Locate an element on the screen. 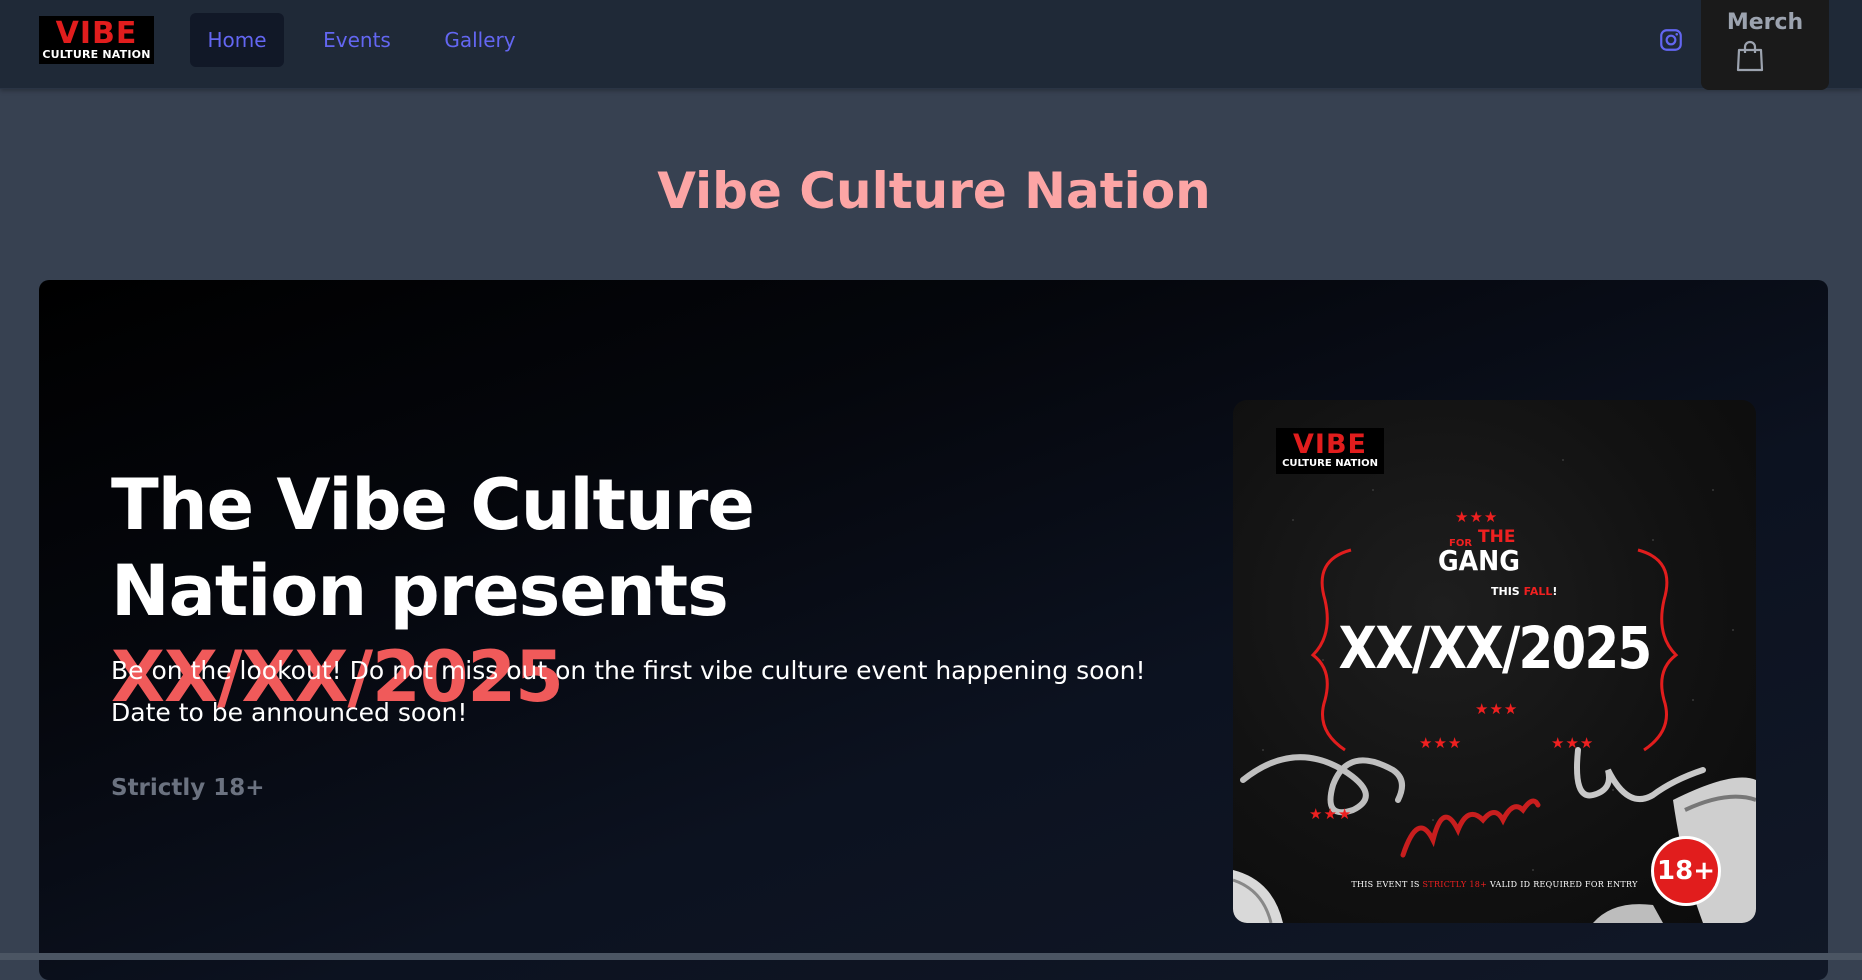 The image size is (1862, 980). site-logo: VIBE CULTURE NATION is located at coordinates (96, 40).